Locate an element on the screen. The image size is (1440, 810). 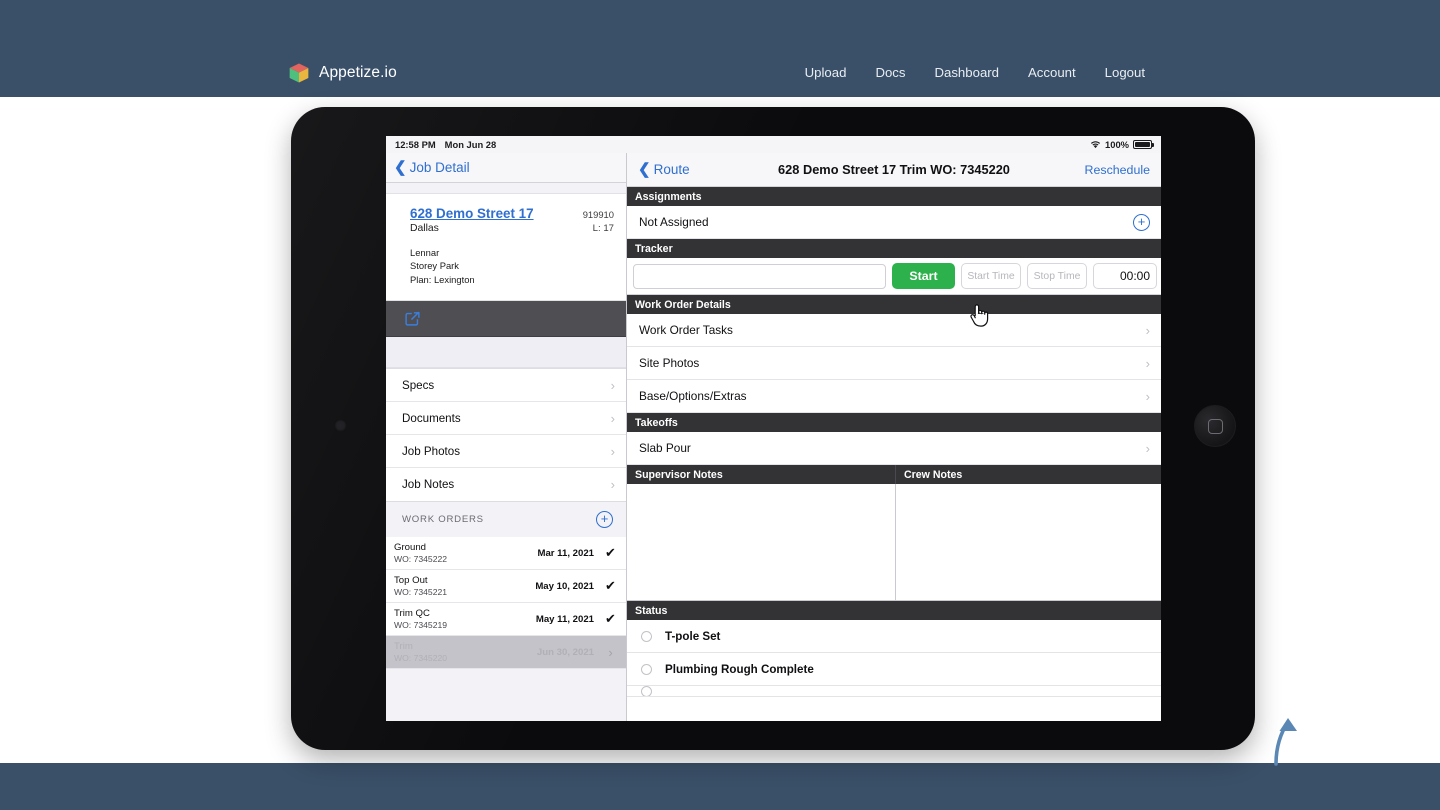
page-title: 628 Demo Street 17 Trim WO: 7345220 is located at coordinates (894, 169).